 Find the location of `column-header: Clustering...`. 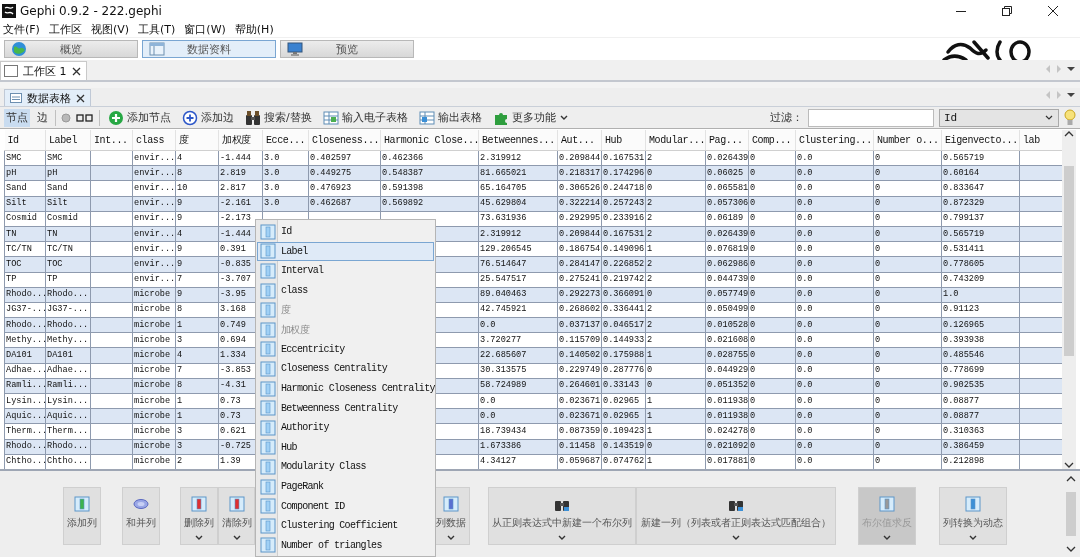

column-header: Clustering... is located at coordinates (834, 140).